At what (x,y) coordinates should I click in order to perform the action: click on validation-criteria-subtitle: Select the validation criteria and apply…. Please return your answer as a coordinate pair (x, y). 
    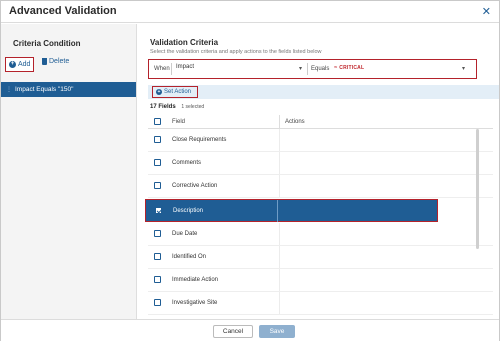
    Looking at the image, I should click on (236, 52).